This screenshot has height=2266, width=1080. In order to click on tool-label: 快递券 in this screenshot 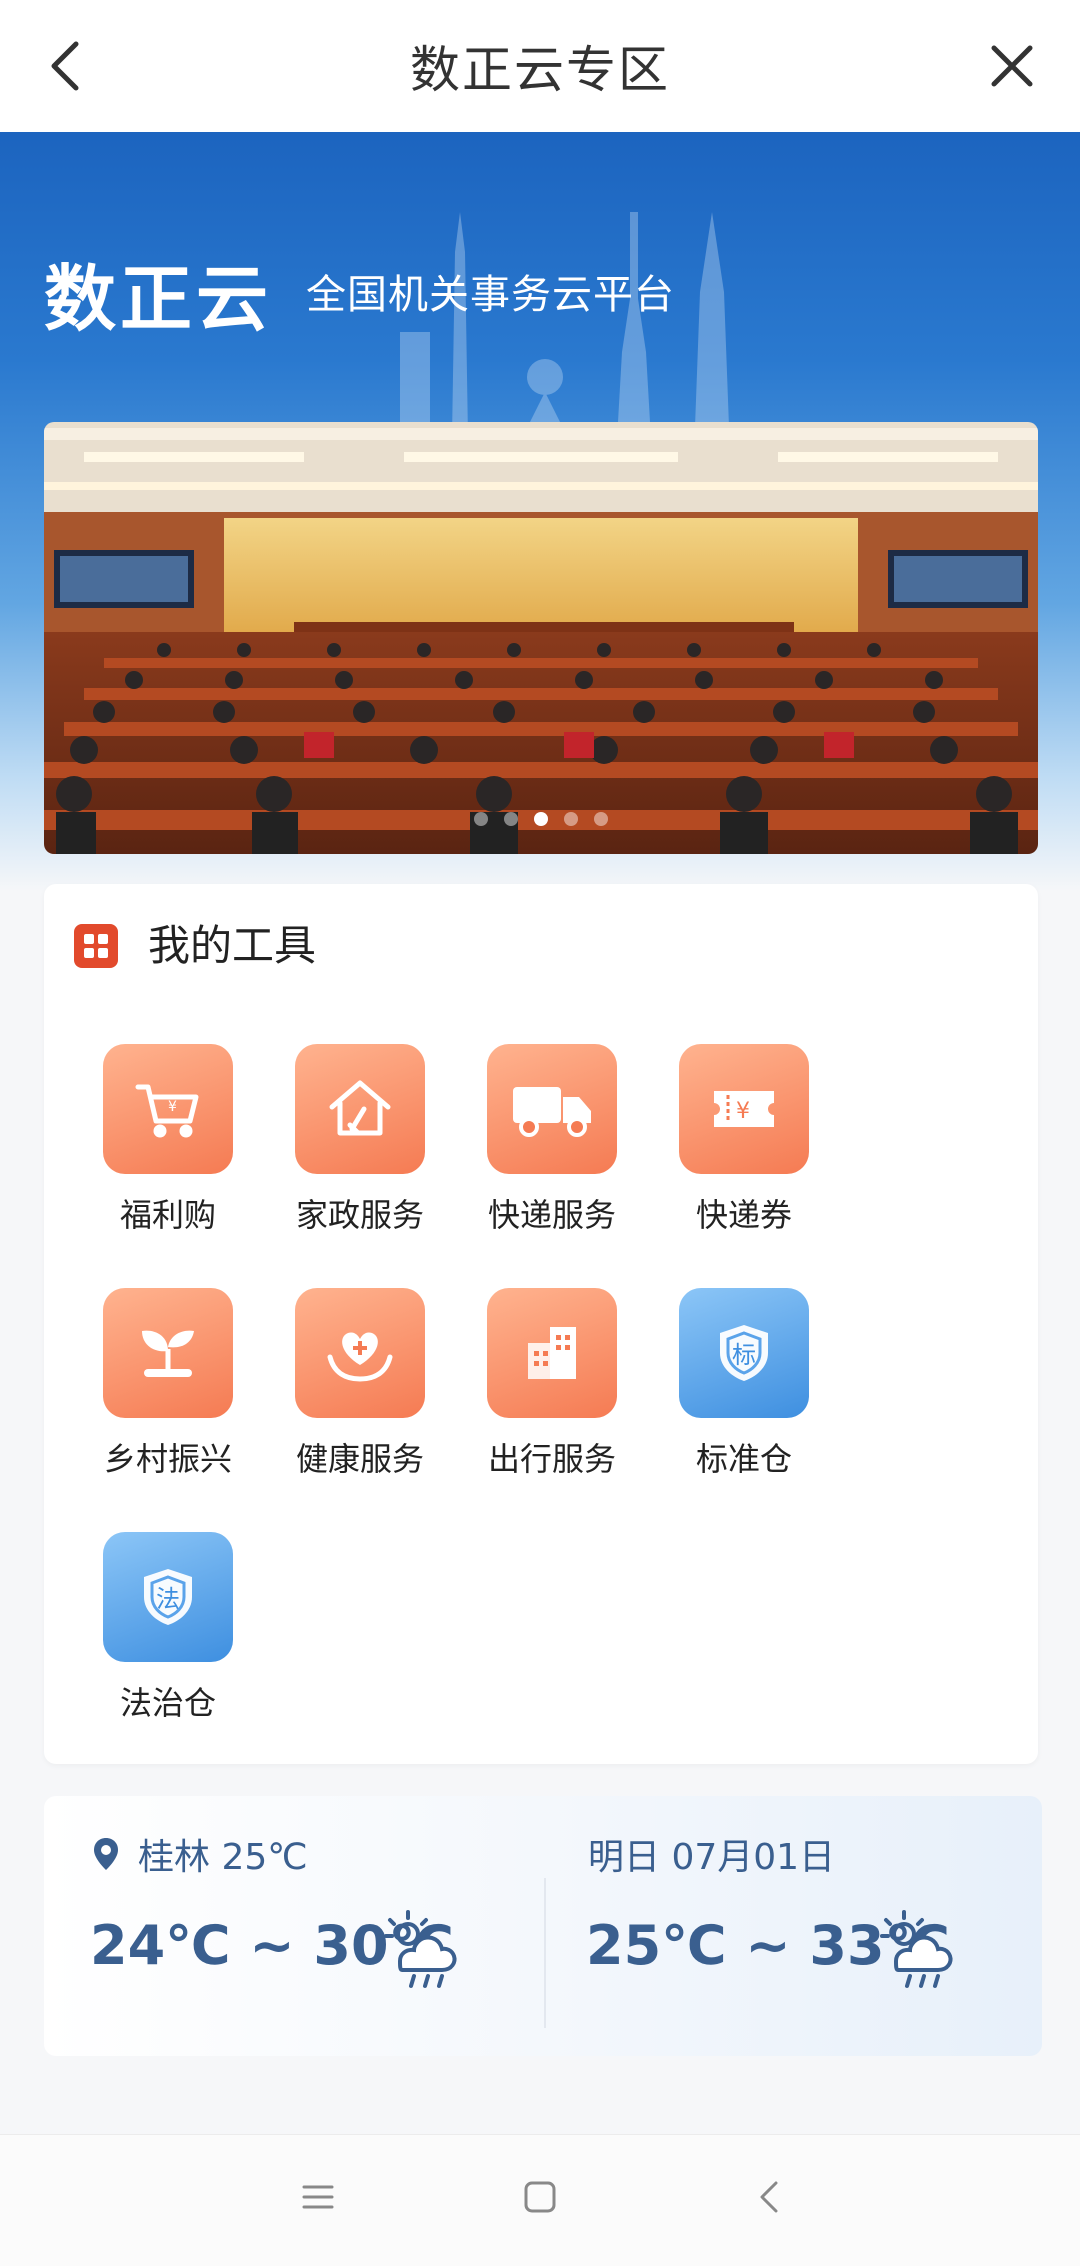, I will do `click(743, 1215)`.